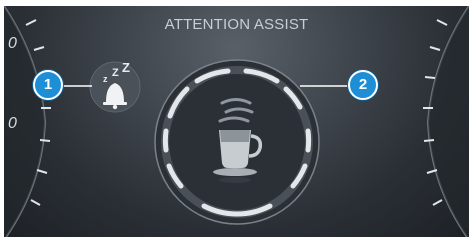 This screenshot has height=245, width=473. Describe the element at coordinates (48, 85) in the screenshot. I see `callout-marker-1: 1` at that location.